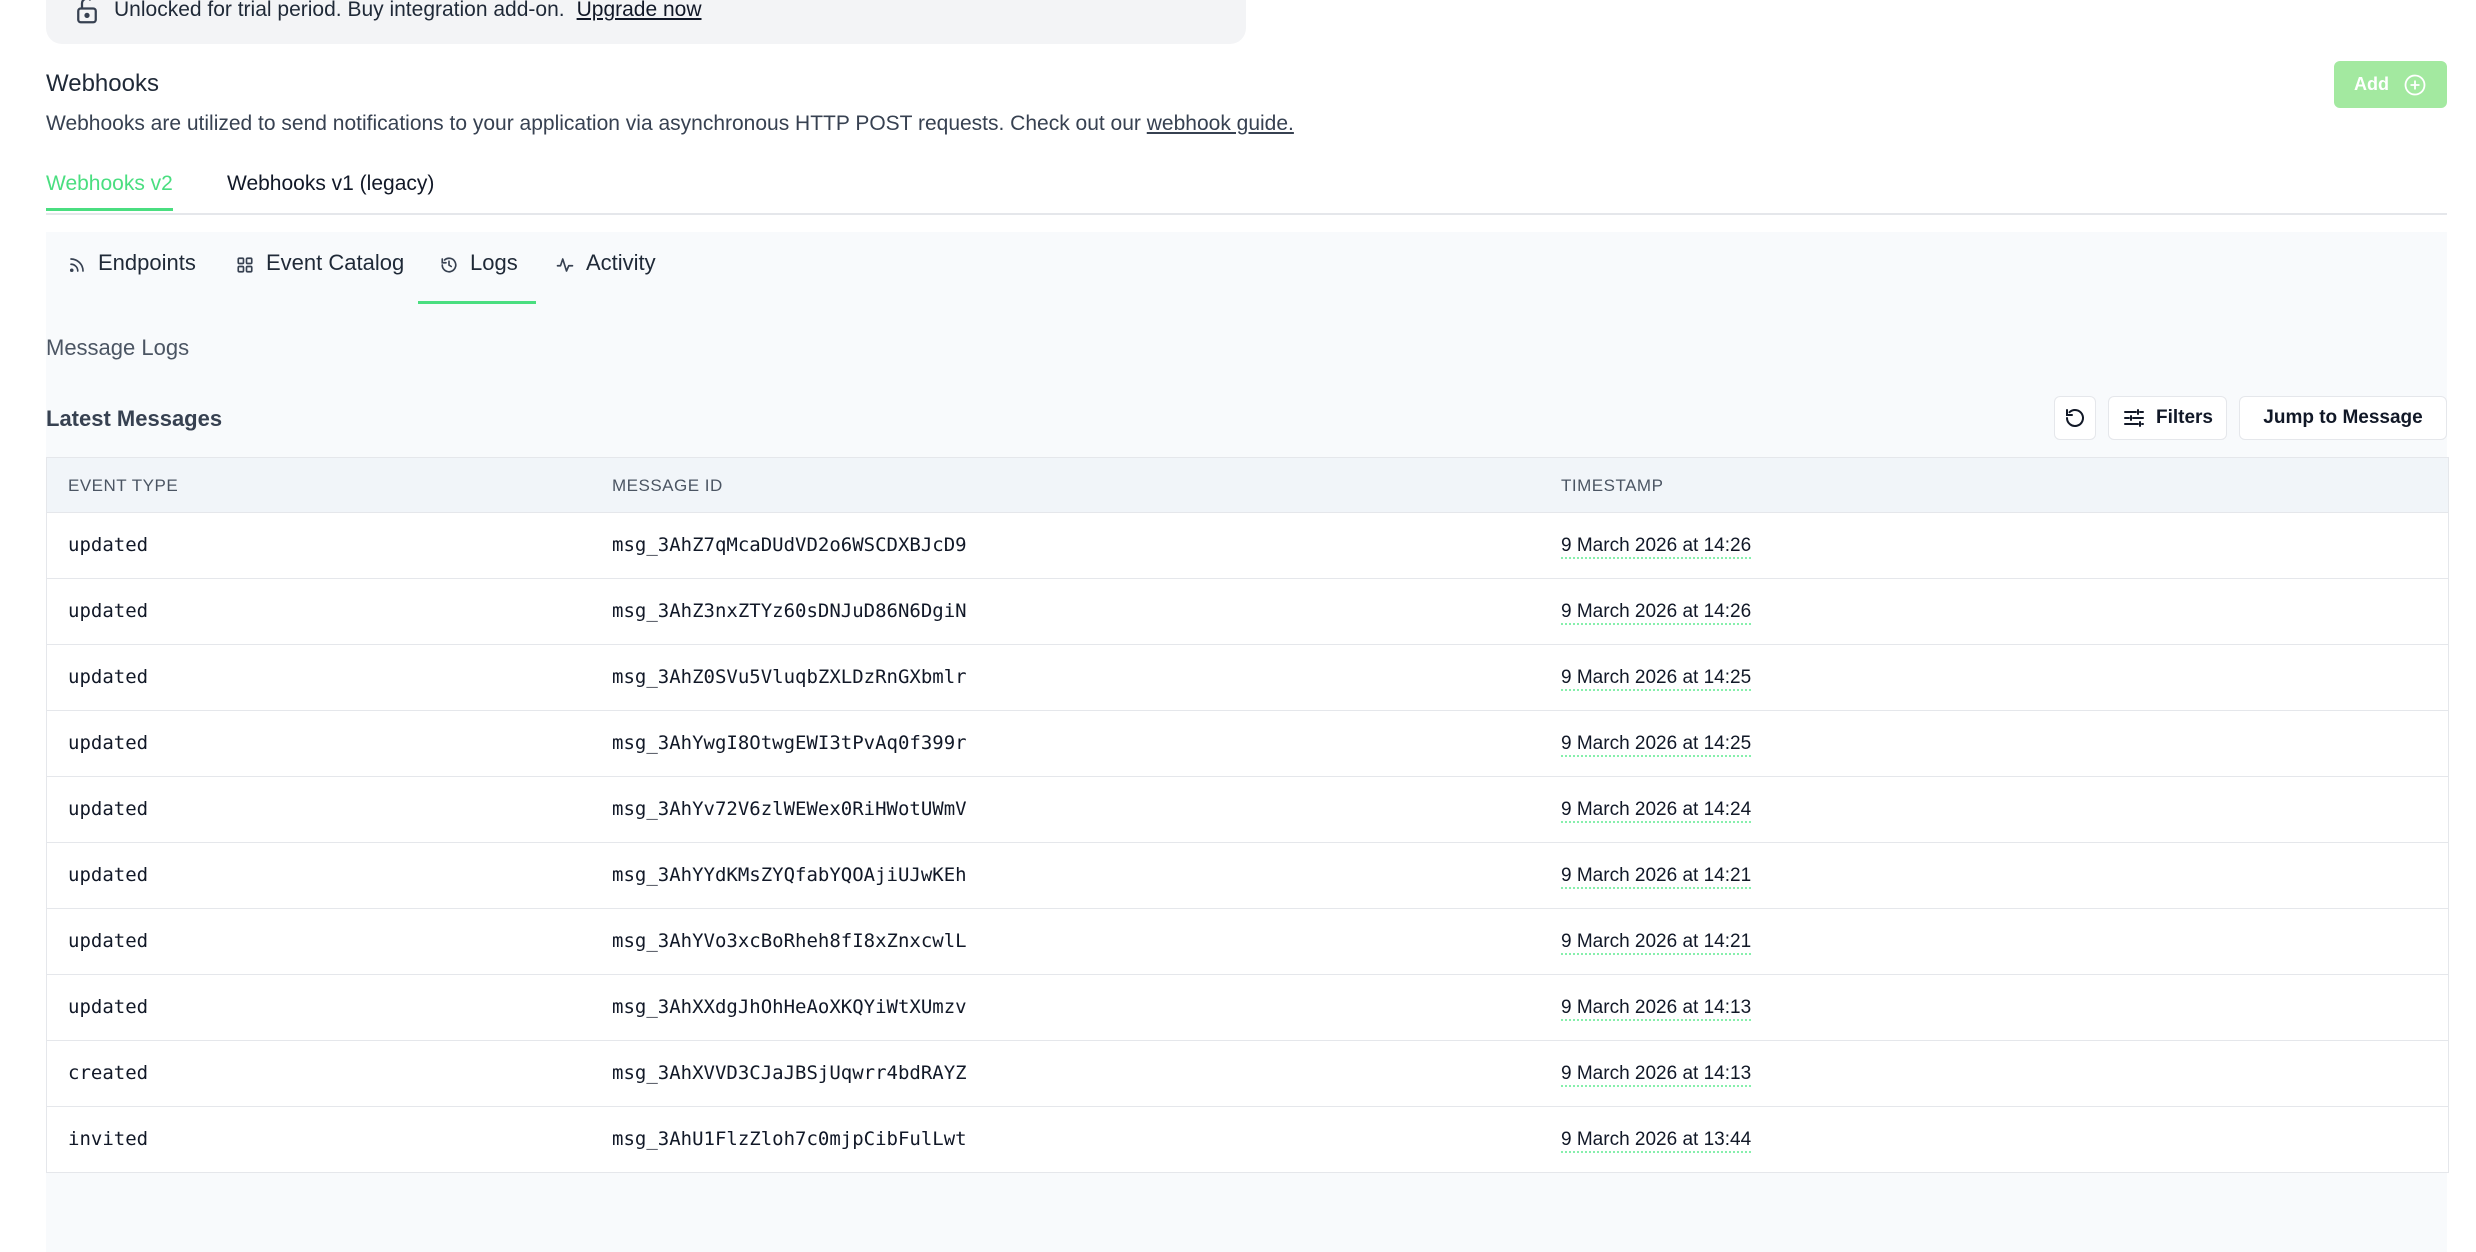 The image size is (2476, 1252). Describe the element at coordinates (621, 262) in the screenshot. I see `tab-activity-label: Activity` at that location.